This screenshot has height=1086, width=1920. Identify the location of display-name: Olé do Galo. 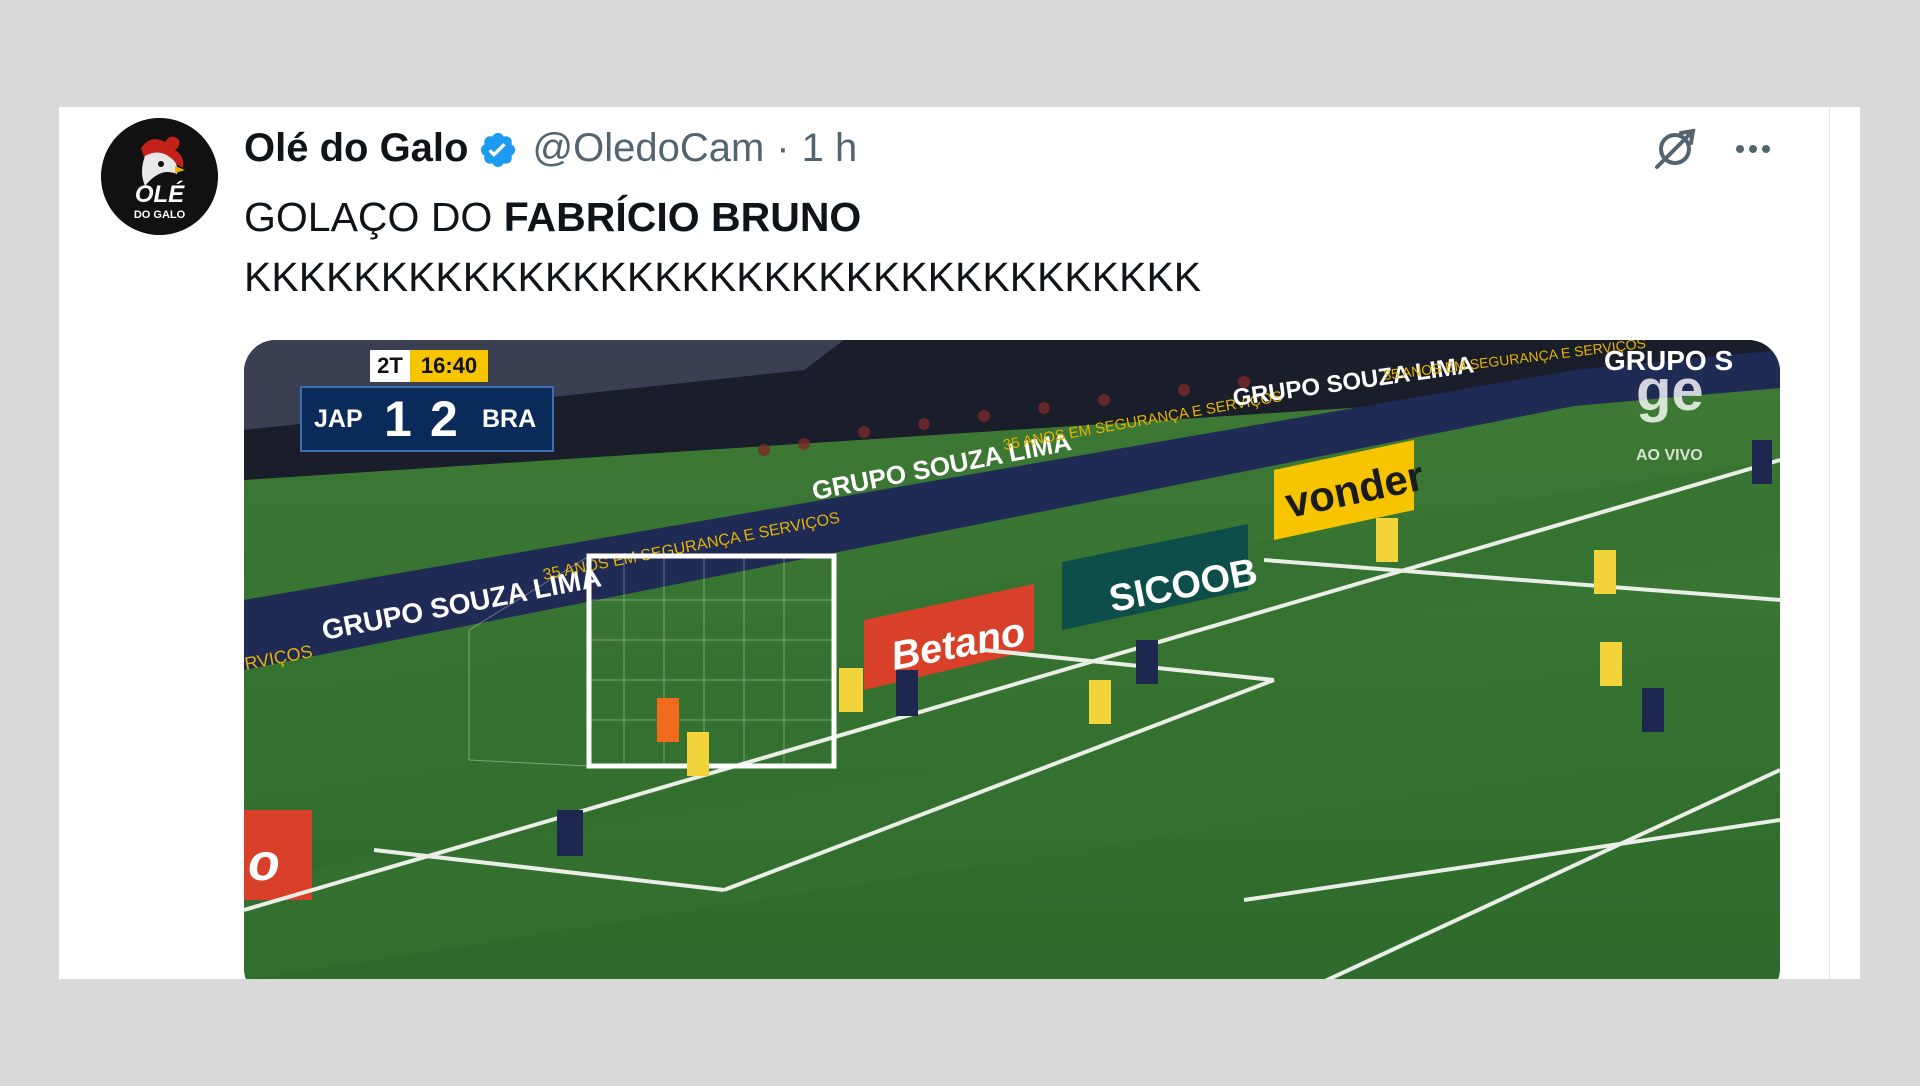
(356, 148).